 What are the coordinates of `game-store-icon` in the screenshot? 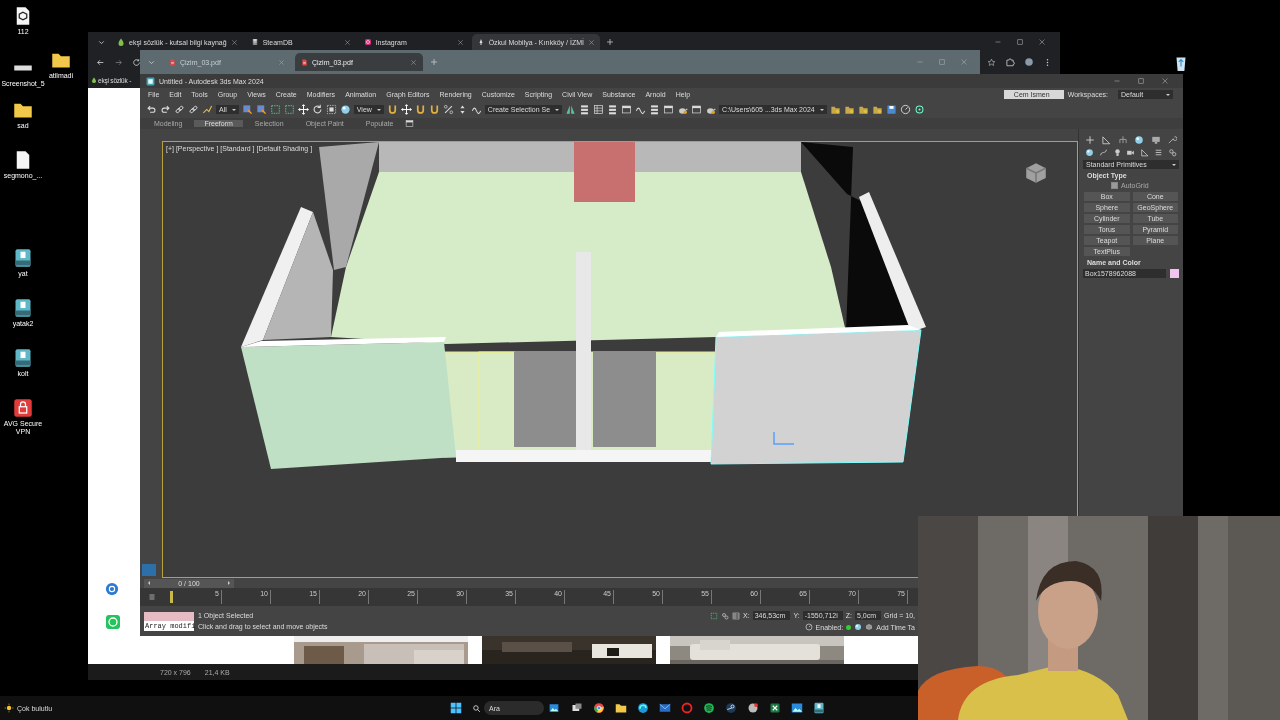 It's located at (731, 708).